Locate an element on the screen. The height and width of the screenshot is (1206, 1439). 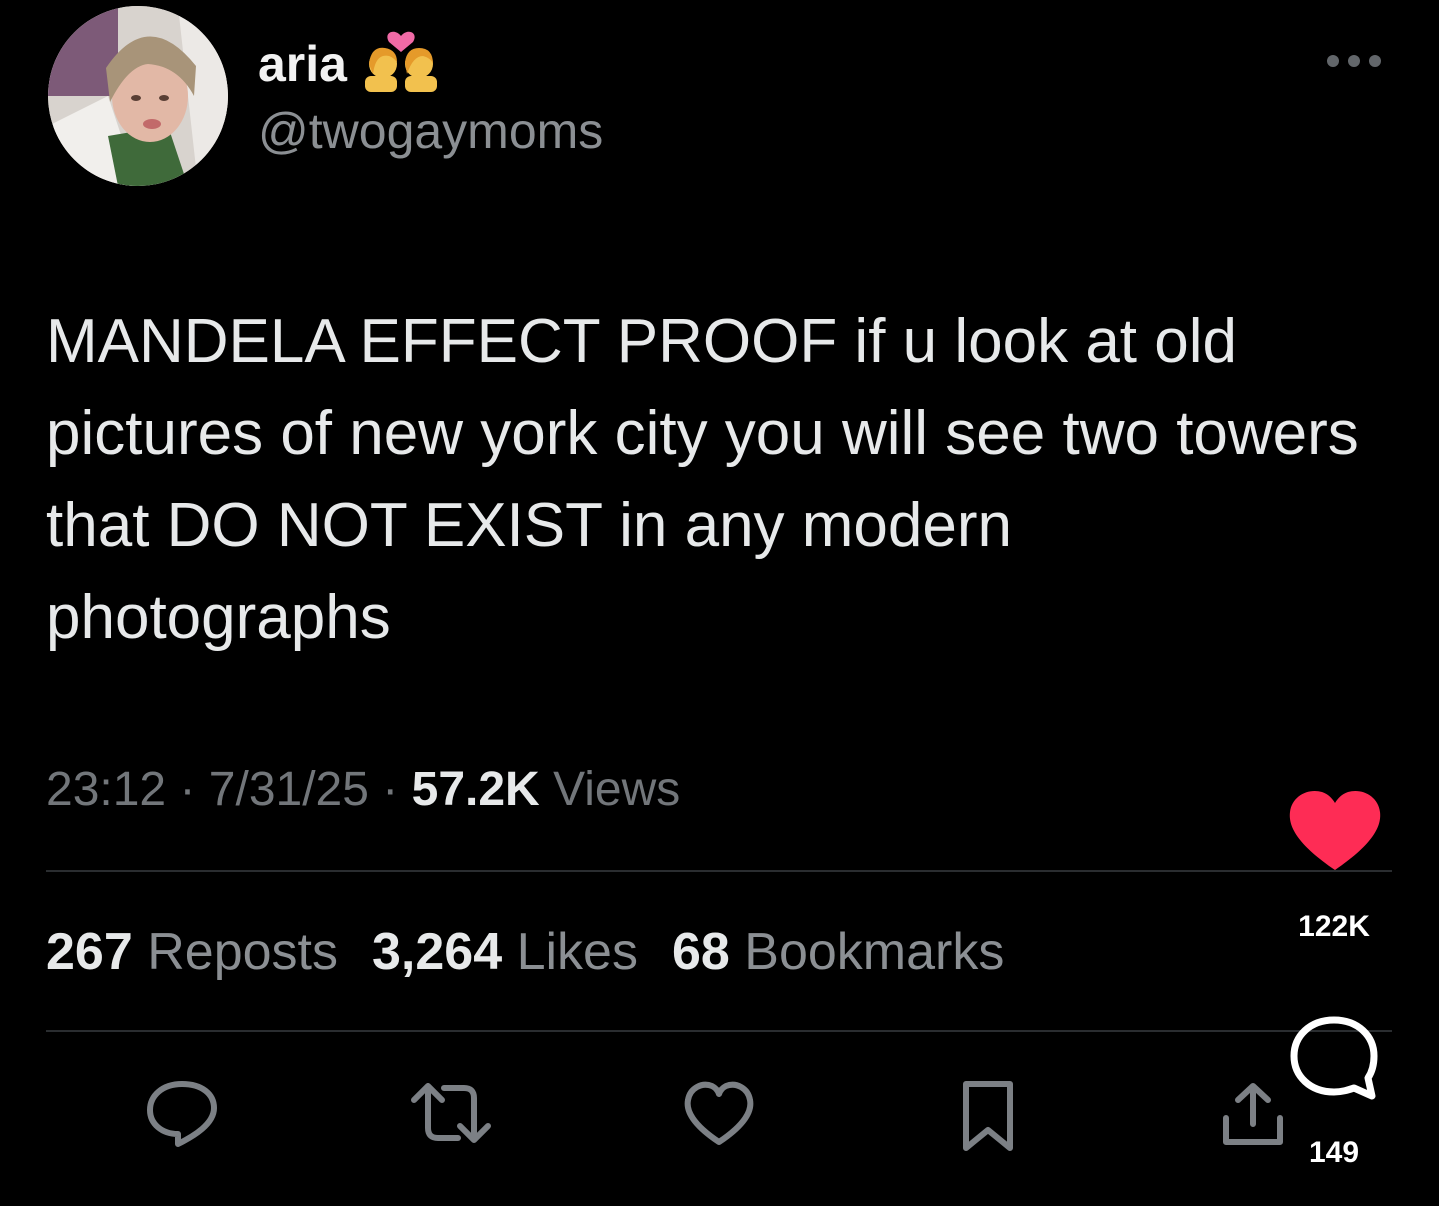
views-count: 57.2K is located at coordinates (475, 789).